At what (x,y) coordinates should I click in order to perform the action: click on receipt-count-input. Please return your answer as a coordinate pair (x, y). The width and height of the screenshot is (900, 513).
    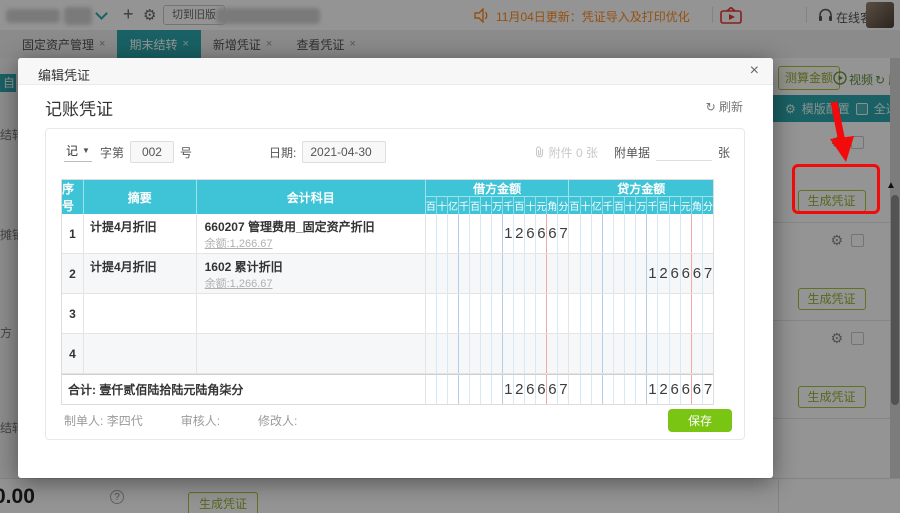
    Looking at the image, I should click on (683, 152).